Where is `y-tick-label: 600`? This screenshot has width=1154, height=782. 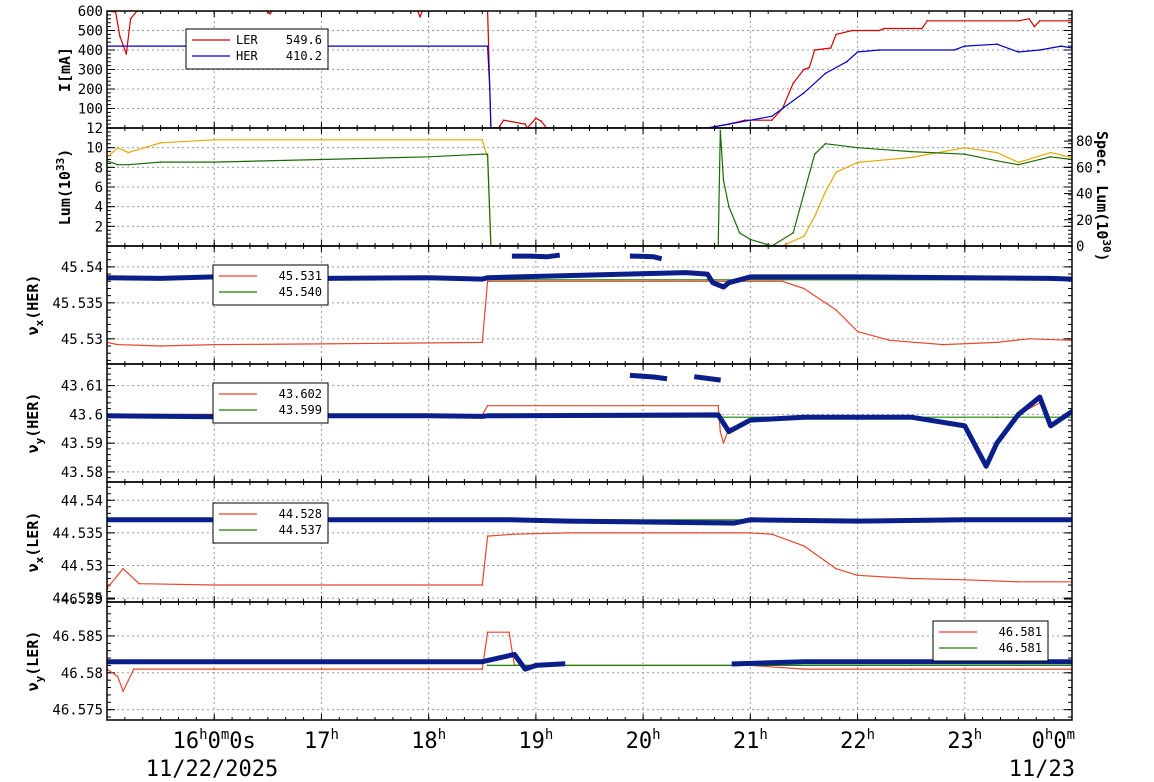
y-tick-label: 600 is located at coordinates (90, 12).